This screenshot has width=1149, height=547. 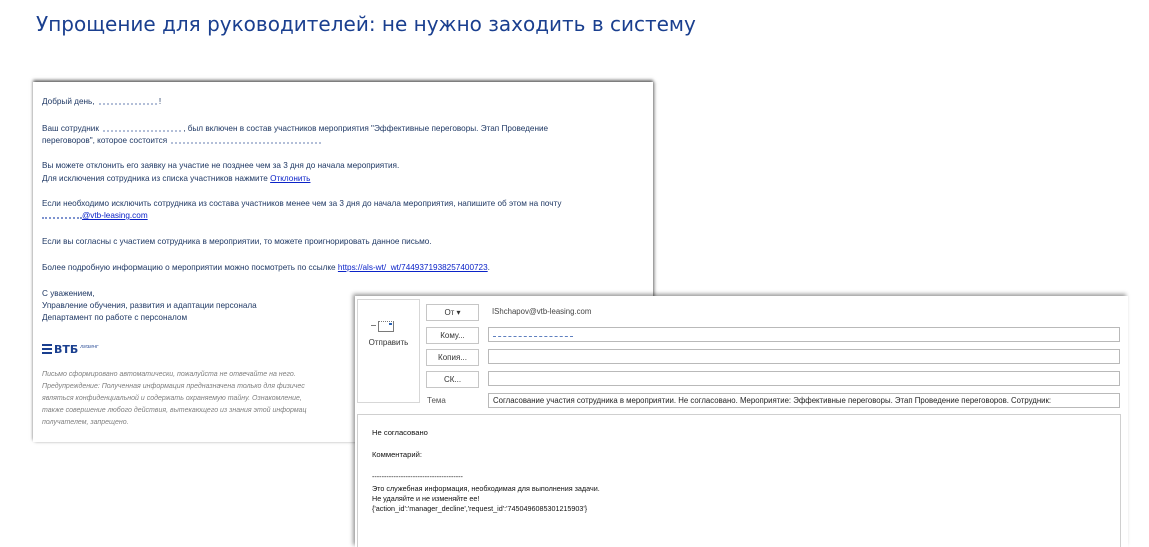 I want to click on redacted-recipient, so click(x=533, y=334).